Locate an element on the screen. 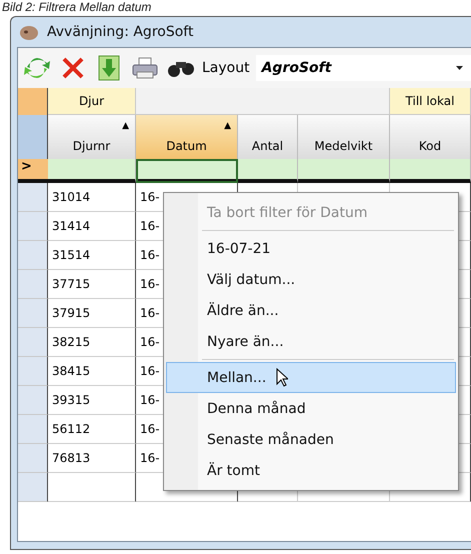 The image size is (471, 554). table-cell: 31014 is located at coordinates (92, 197).